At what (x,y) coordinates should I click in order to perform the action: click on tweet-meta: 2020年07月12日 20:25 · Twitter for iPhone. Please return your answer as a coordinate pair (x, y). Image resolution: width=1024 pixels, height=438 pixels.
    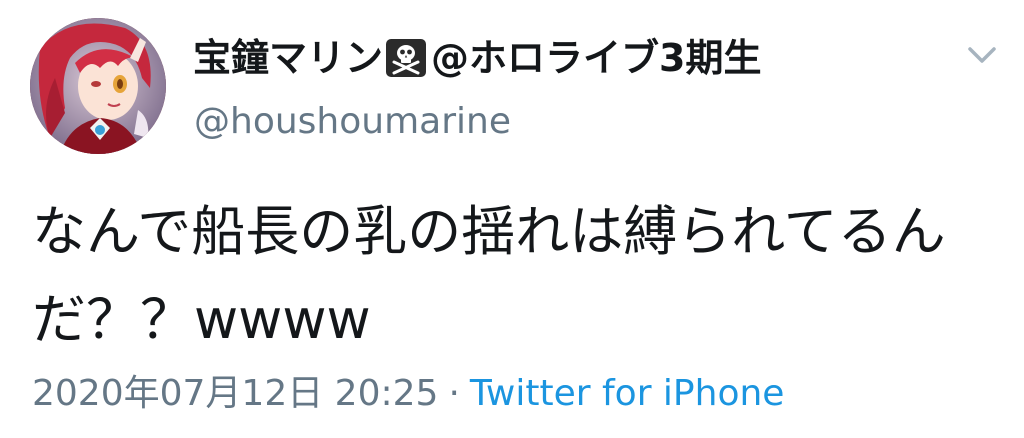
    Looking at the image, I should click on (408, 394).